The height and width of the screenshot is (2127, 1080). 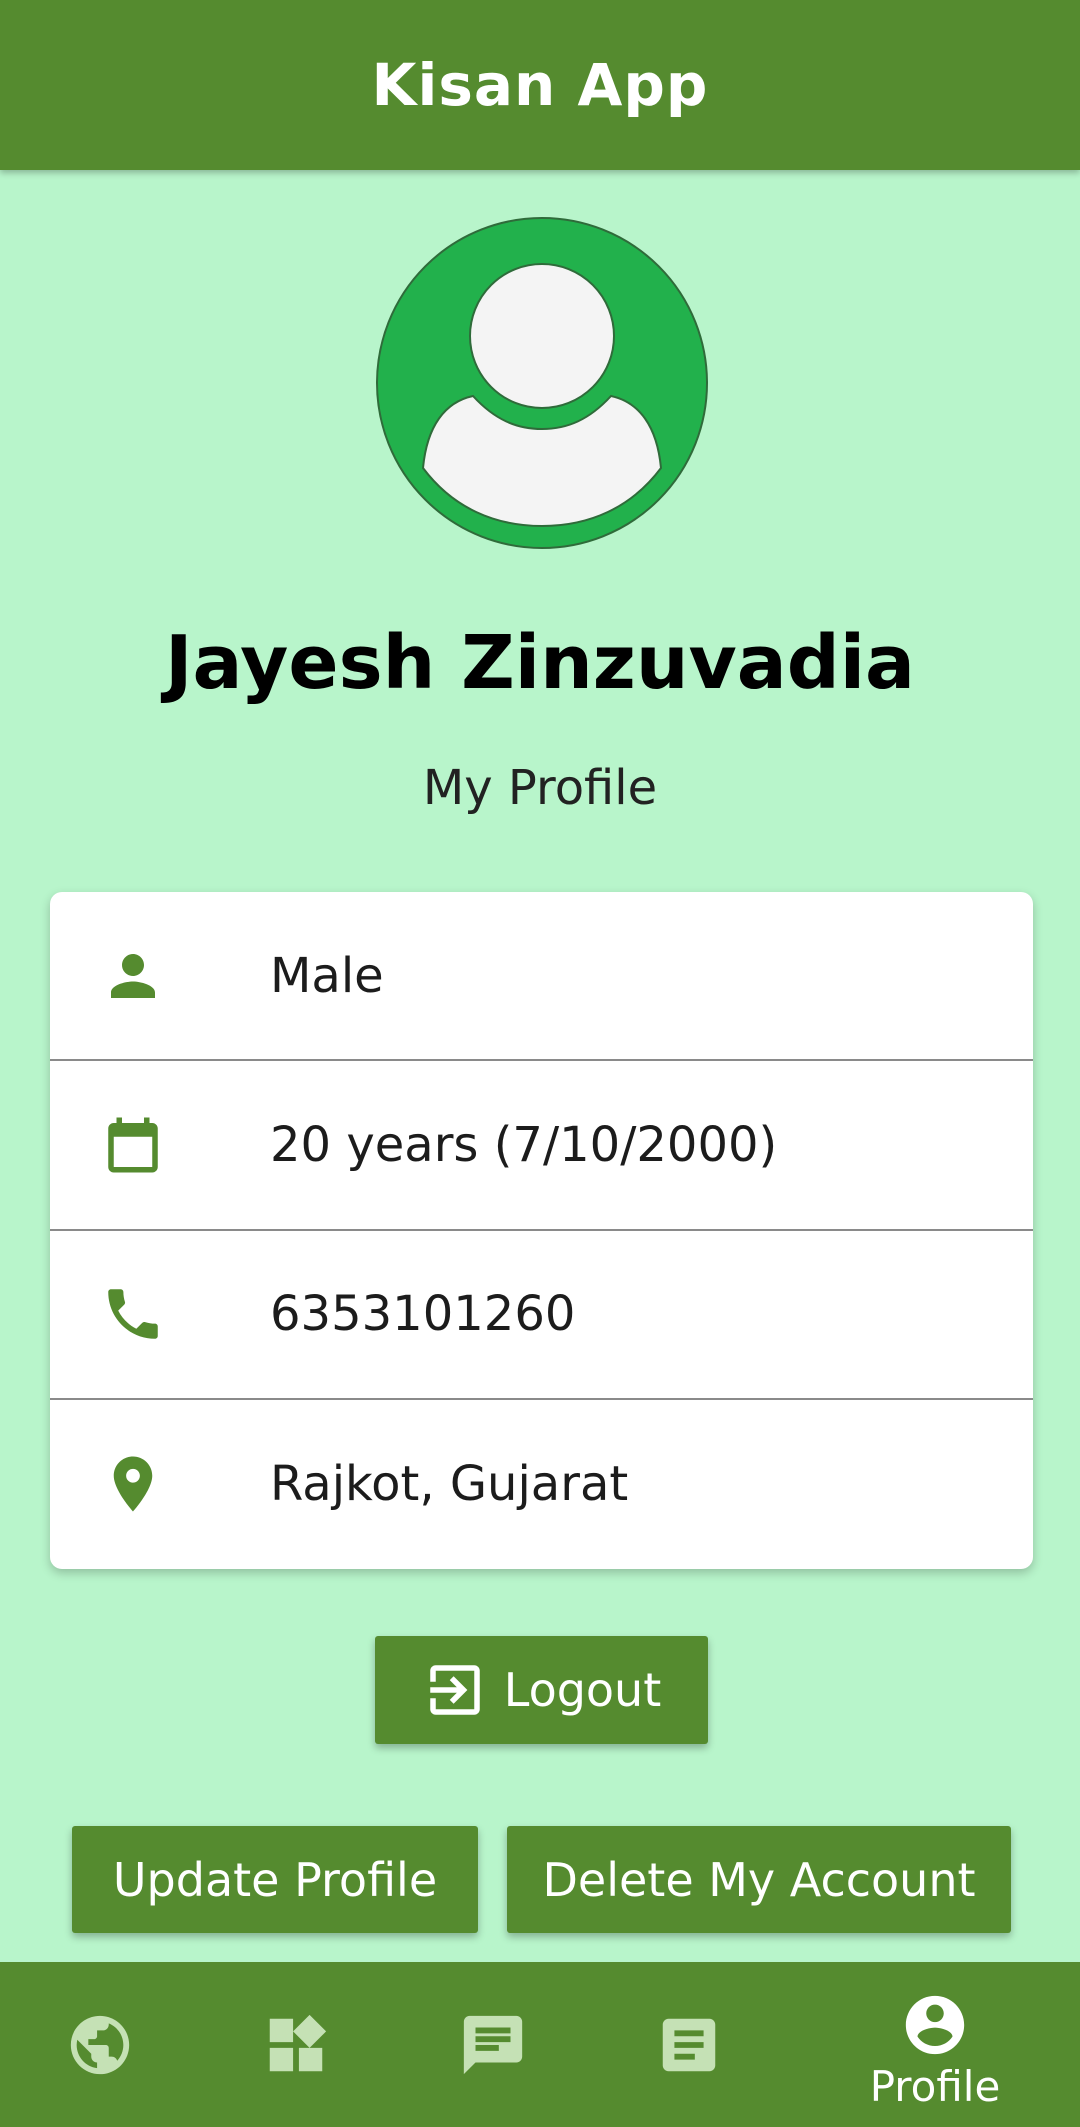 What do you see at coordinates (449, 1484) in the screenshot?
I see `location-value: Rajkot, Gujarat` at bounding box center [449, 1484].